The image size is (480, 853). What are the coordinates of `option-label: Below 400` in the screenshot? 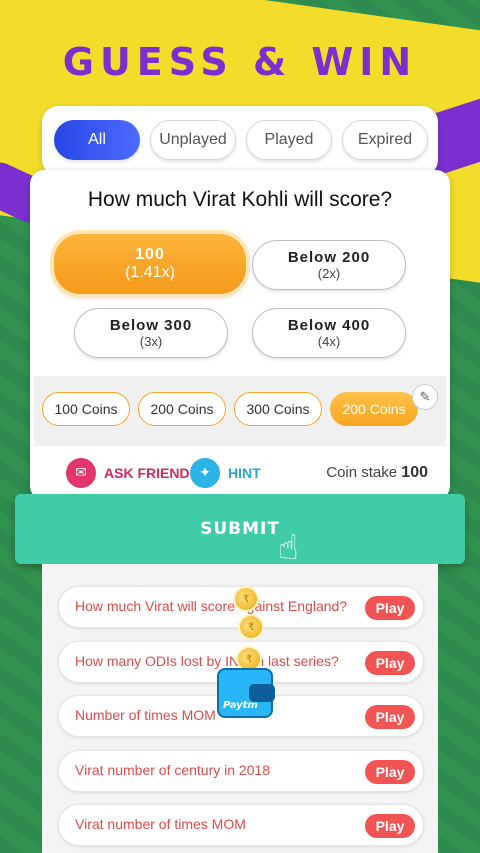 It's located at (329, 325).